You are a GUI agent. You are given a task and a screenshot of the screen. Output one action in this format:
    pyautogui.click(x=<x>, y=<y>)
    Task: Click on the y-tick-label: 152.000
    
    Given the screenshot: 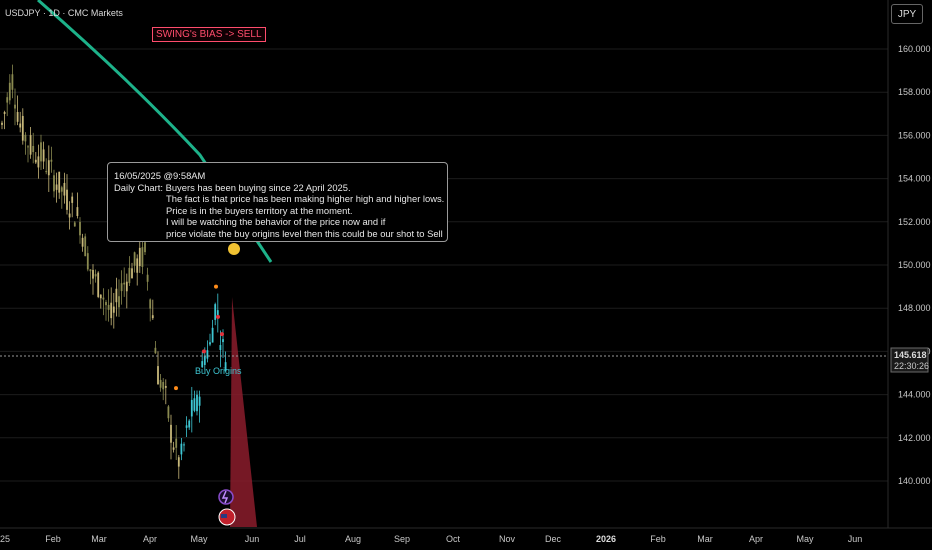 What is the action you would take?
    pyautogui.click(x=914, y=222)
    